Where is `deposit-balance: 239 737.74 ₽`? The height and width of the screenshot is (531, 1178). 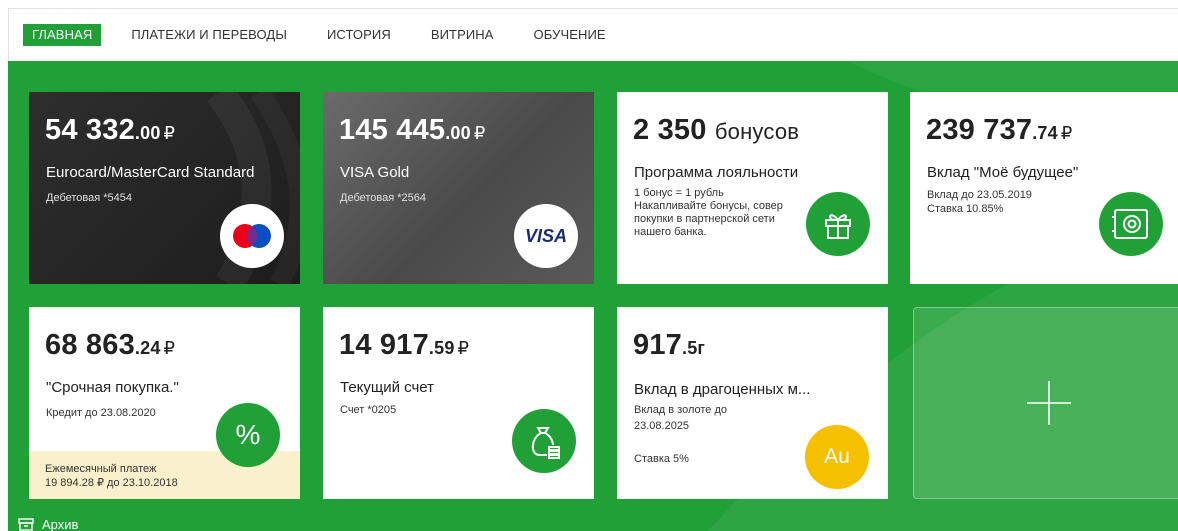 deposit-balance: 239 737.74 ₽ is located at coordinates (999, 130).